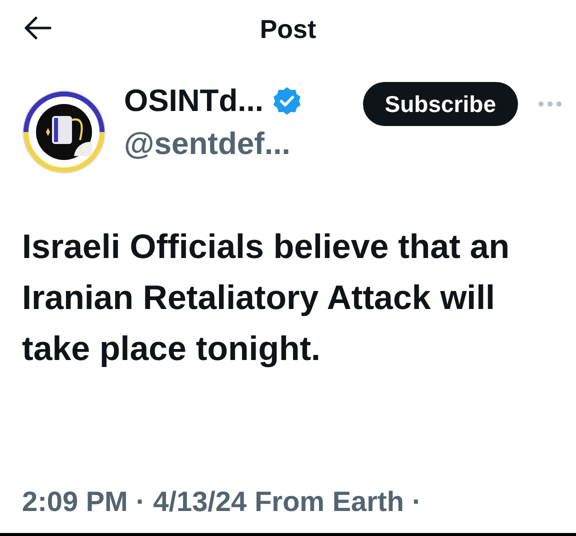 This screenshot has height=536, width=576. I want to click on post-source: From Earth, so click(329, 502).